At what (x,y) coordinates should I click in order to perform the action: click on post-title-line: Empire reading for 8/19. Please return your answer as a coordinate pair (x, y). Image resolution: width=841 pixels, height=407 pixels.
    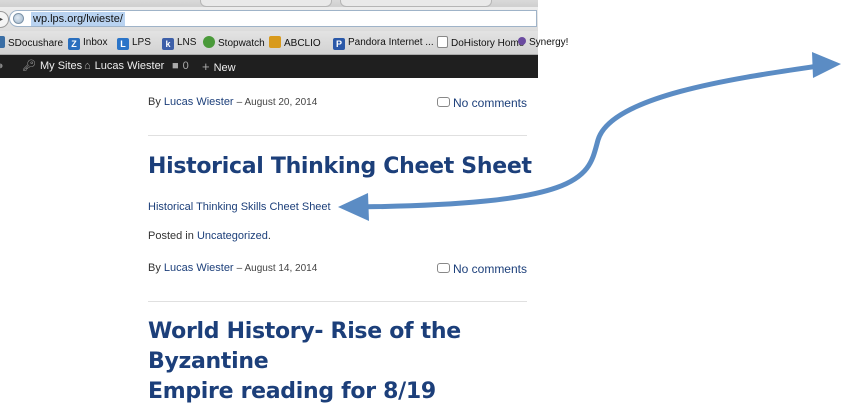
    Looking at the image, I should click on (292, 391).